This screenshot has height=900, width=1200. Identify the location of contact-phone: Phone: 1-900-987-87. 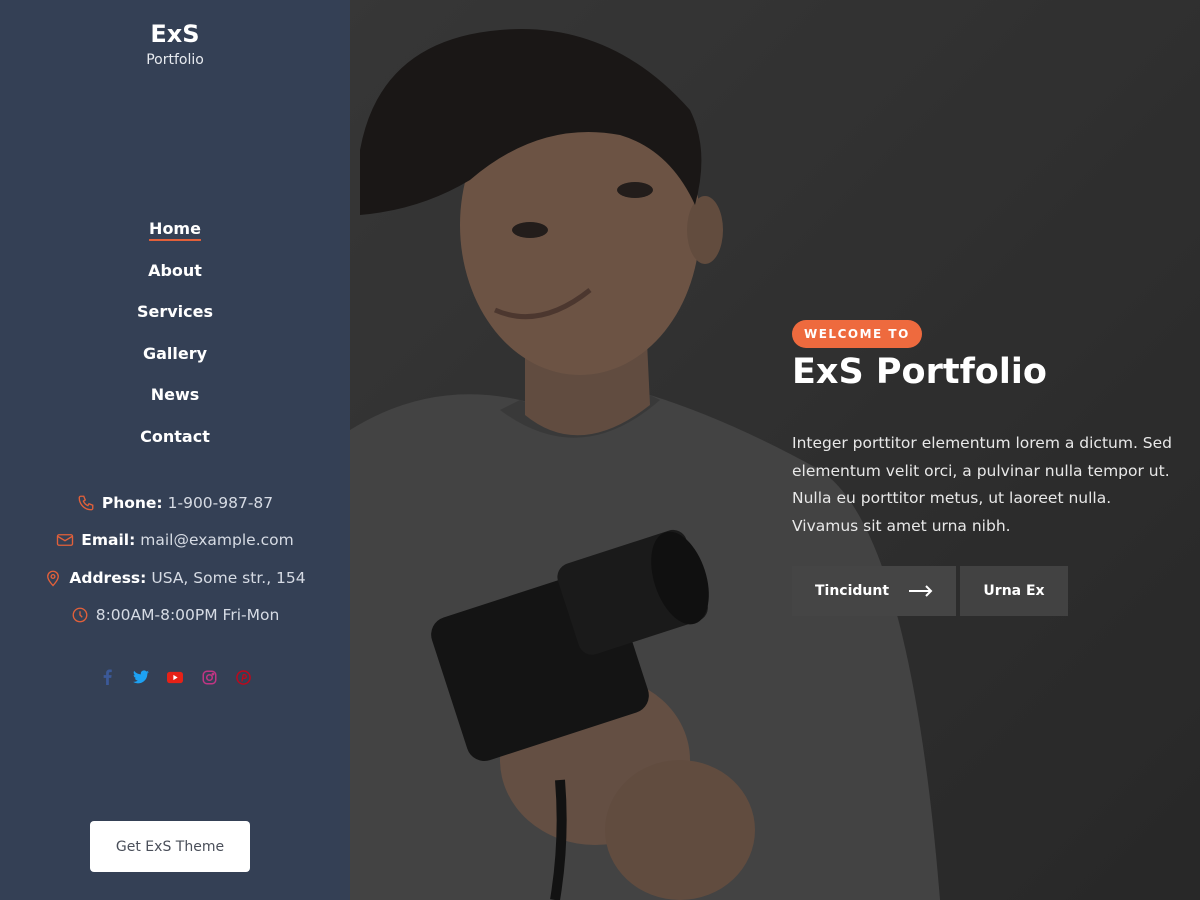
(175, 503).